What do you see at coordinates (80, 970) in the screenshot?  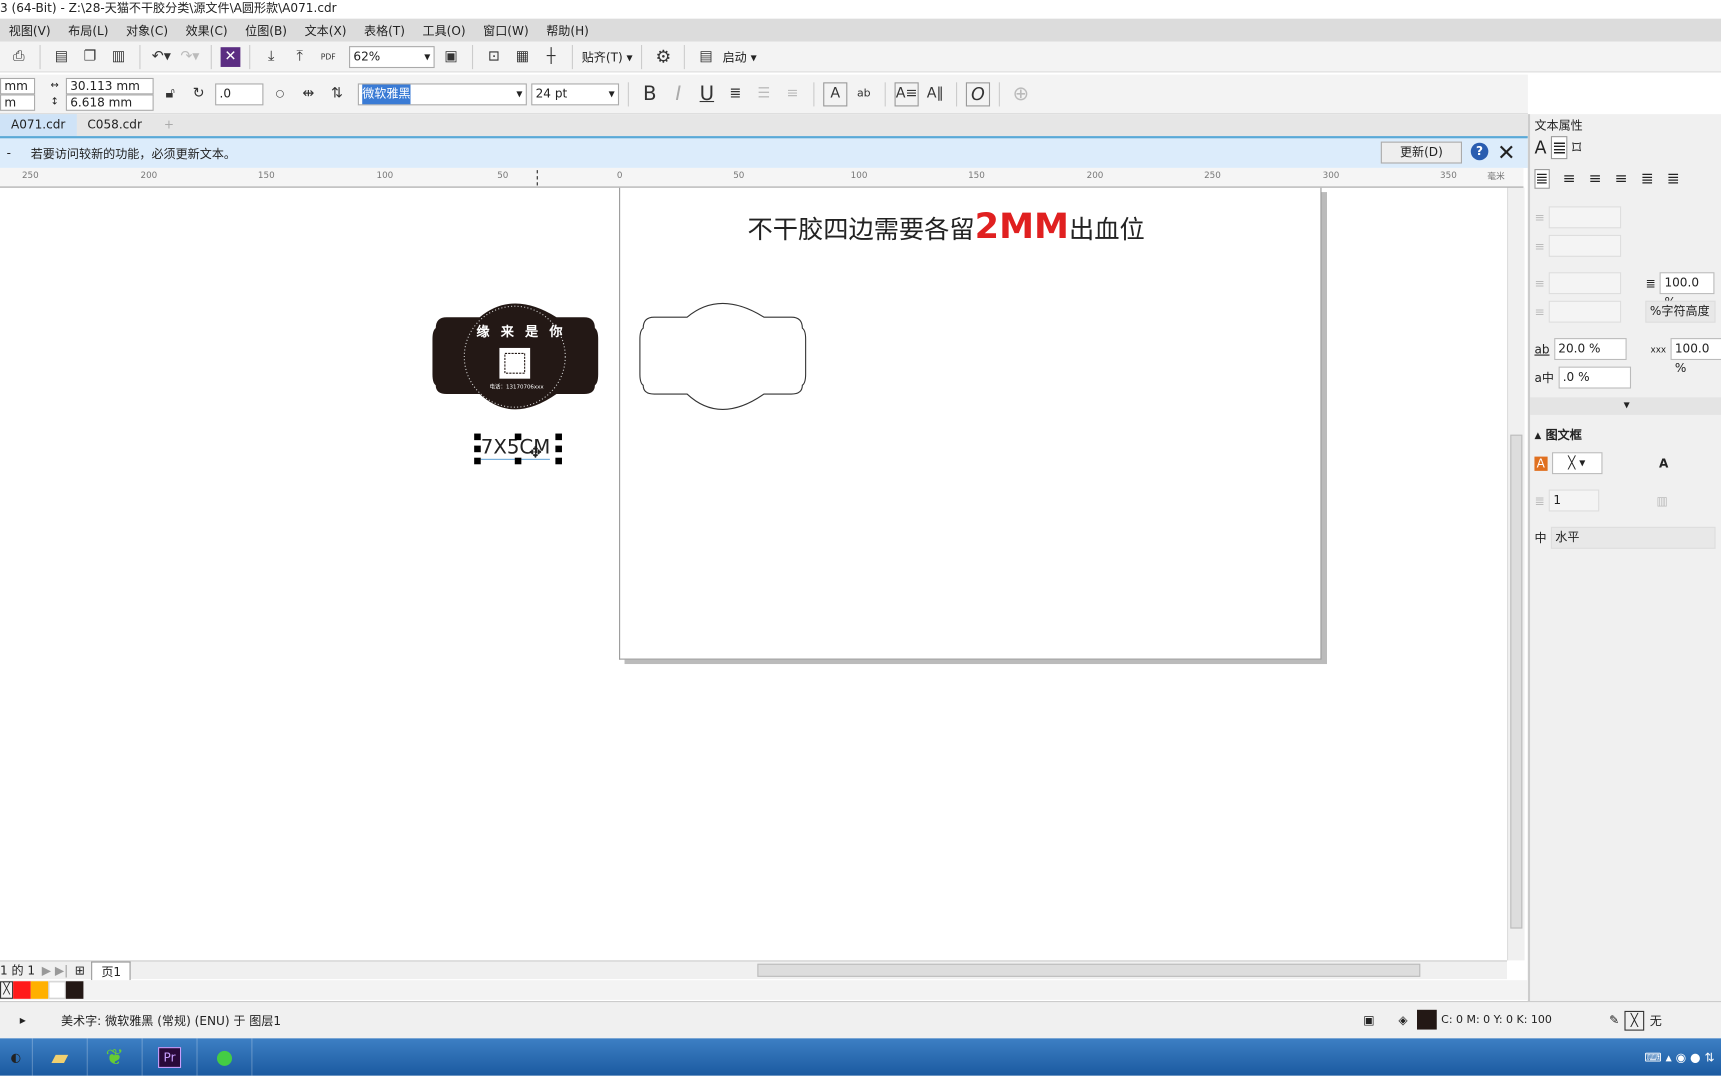 I see `add-page-icon: ⊞` at bounding box center [80, 970].